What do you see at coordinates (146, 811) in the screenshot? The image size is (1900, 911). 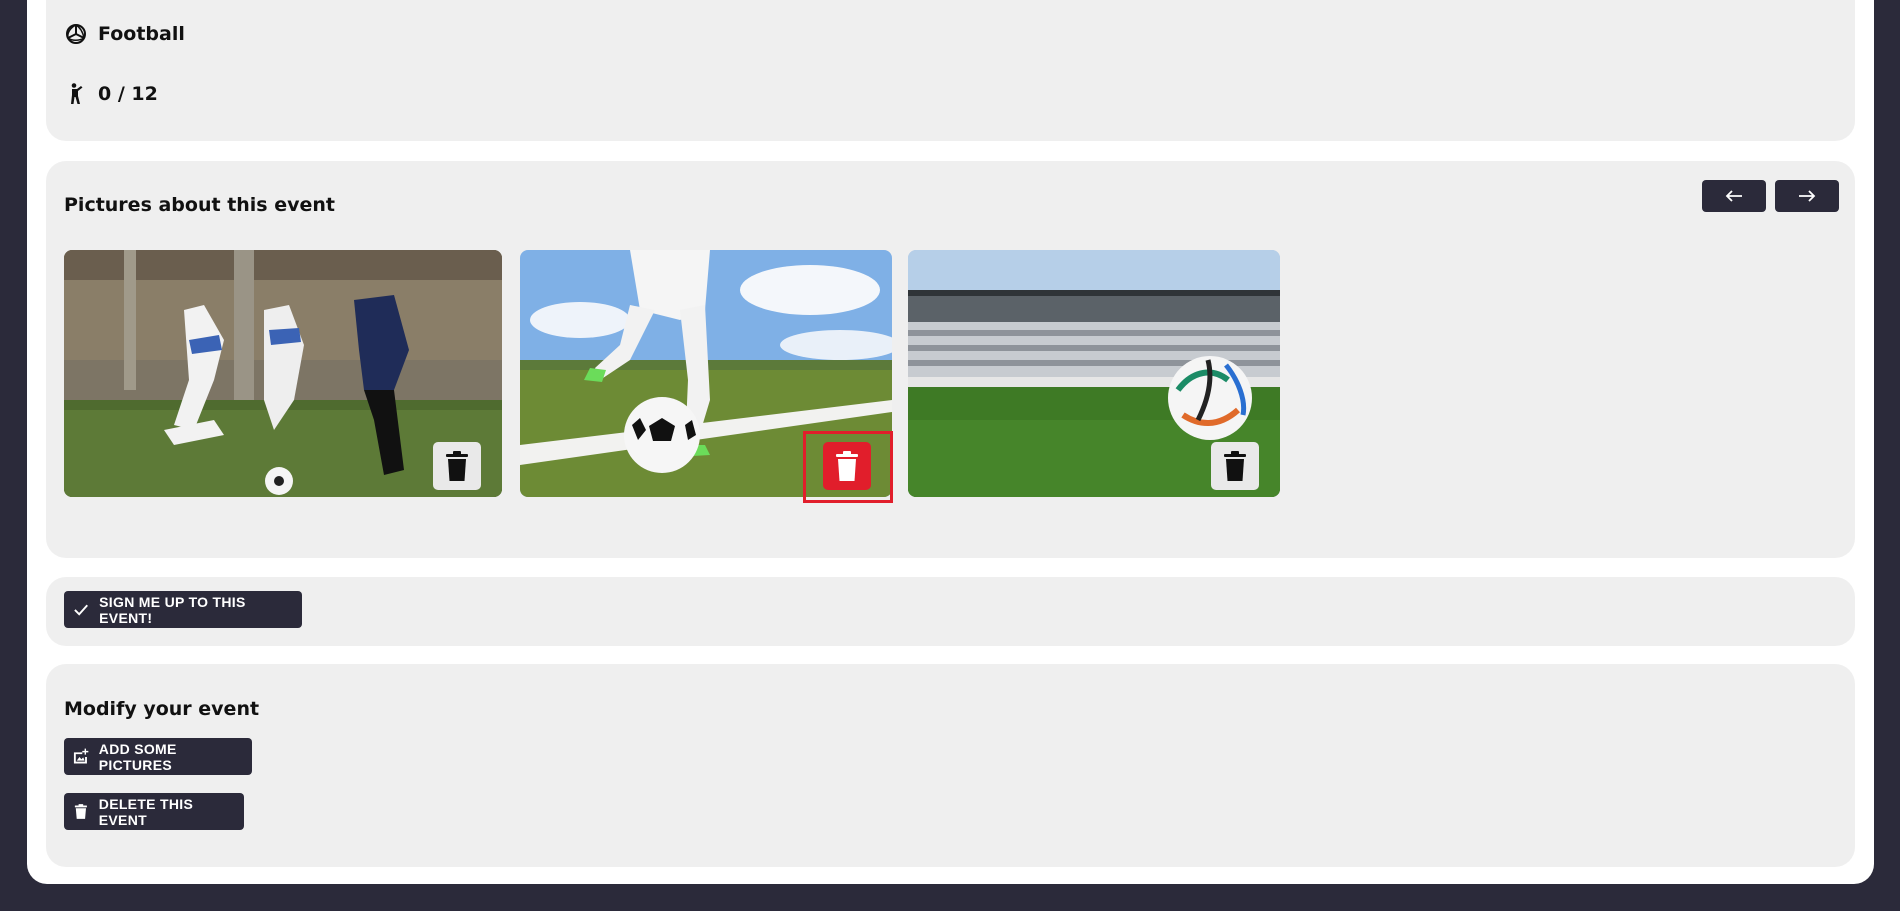 I see `delete-event-label: DELETE THIS EVENT` at bounding box center [146, 811].